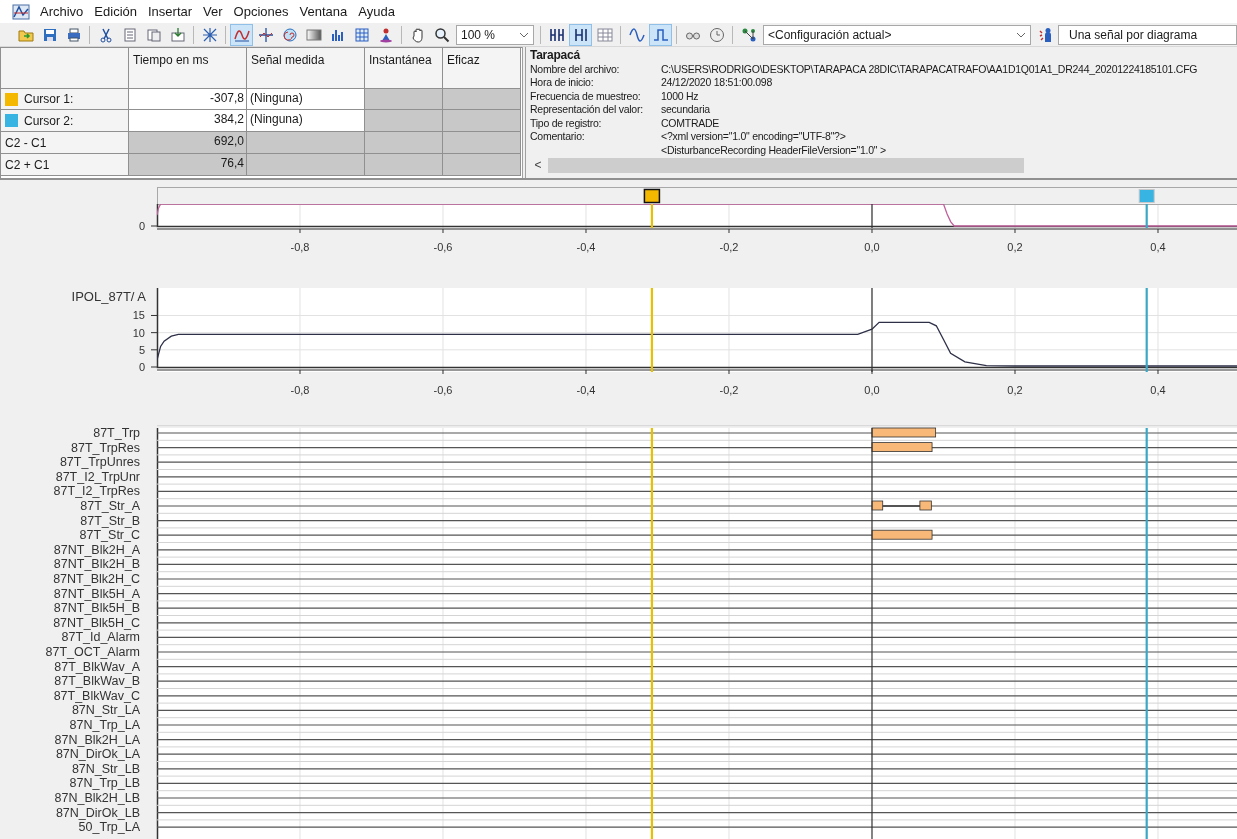  Describe the element at coordinates (96, 608) in the screenshot. I see `signal-label: 87NT_Blk5H_B` at that location.